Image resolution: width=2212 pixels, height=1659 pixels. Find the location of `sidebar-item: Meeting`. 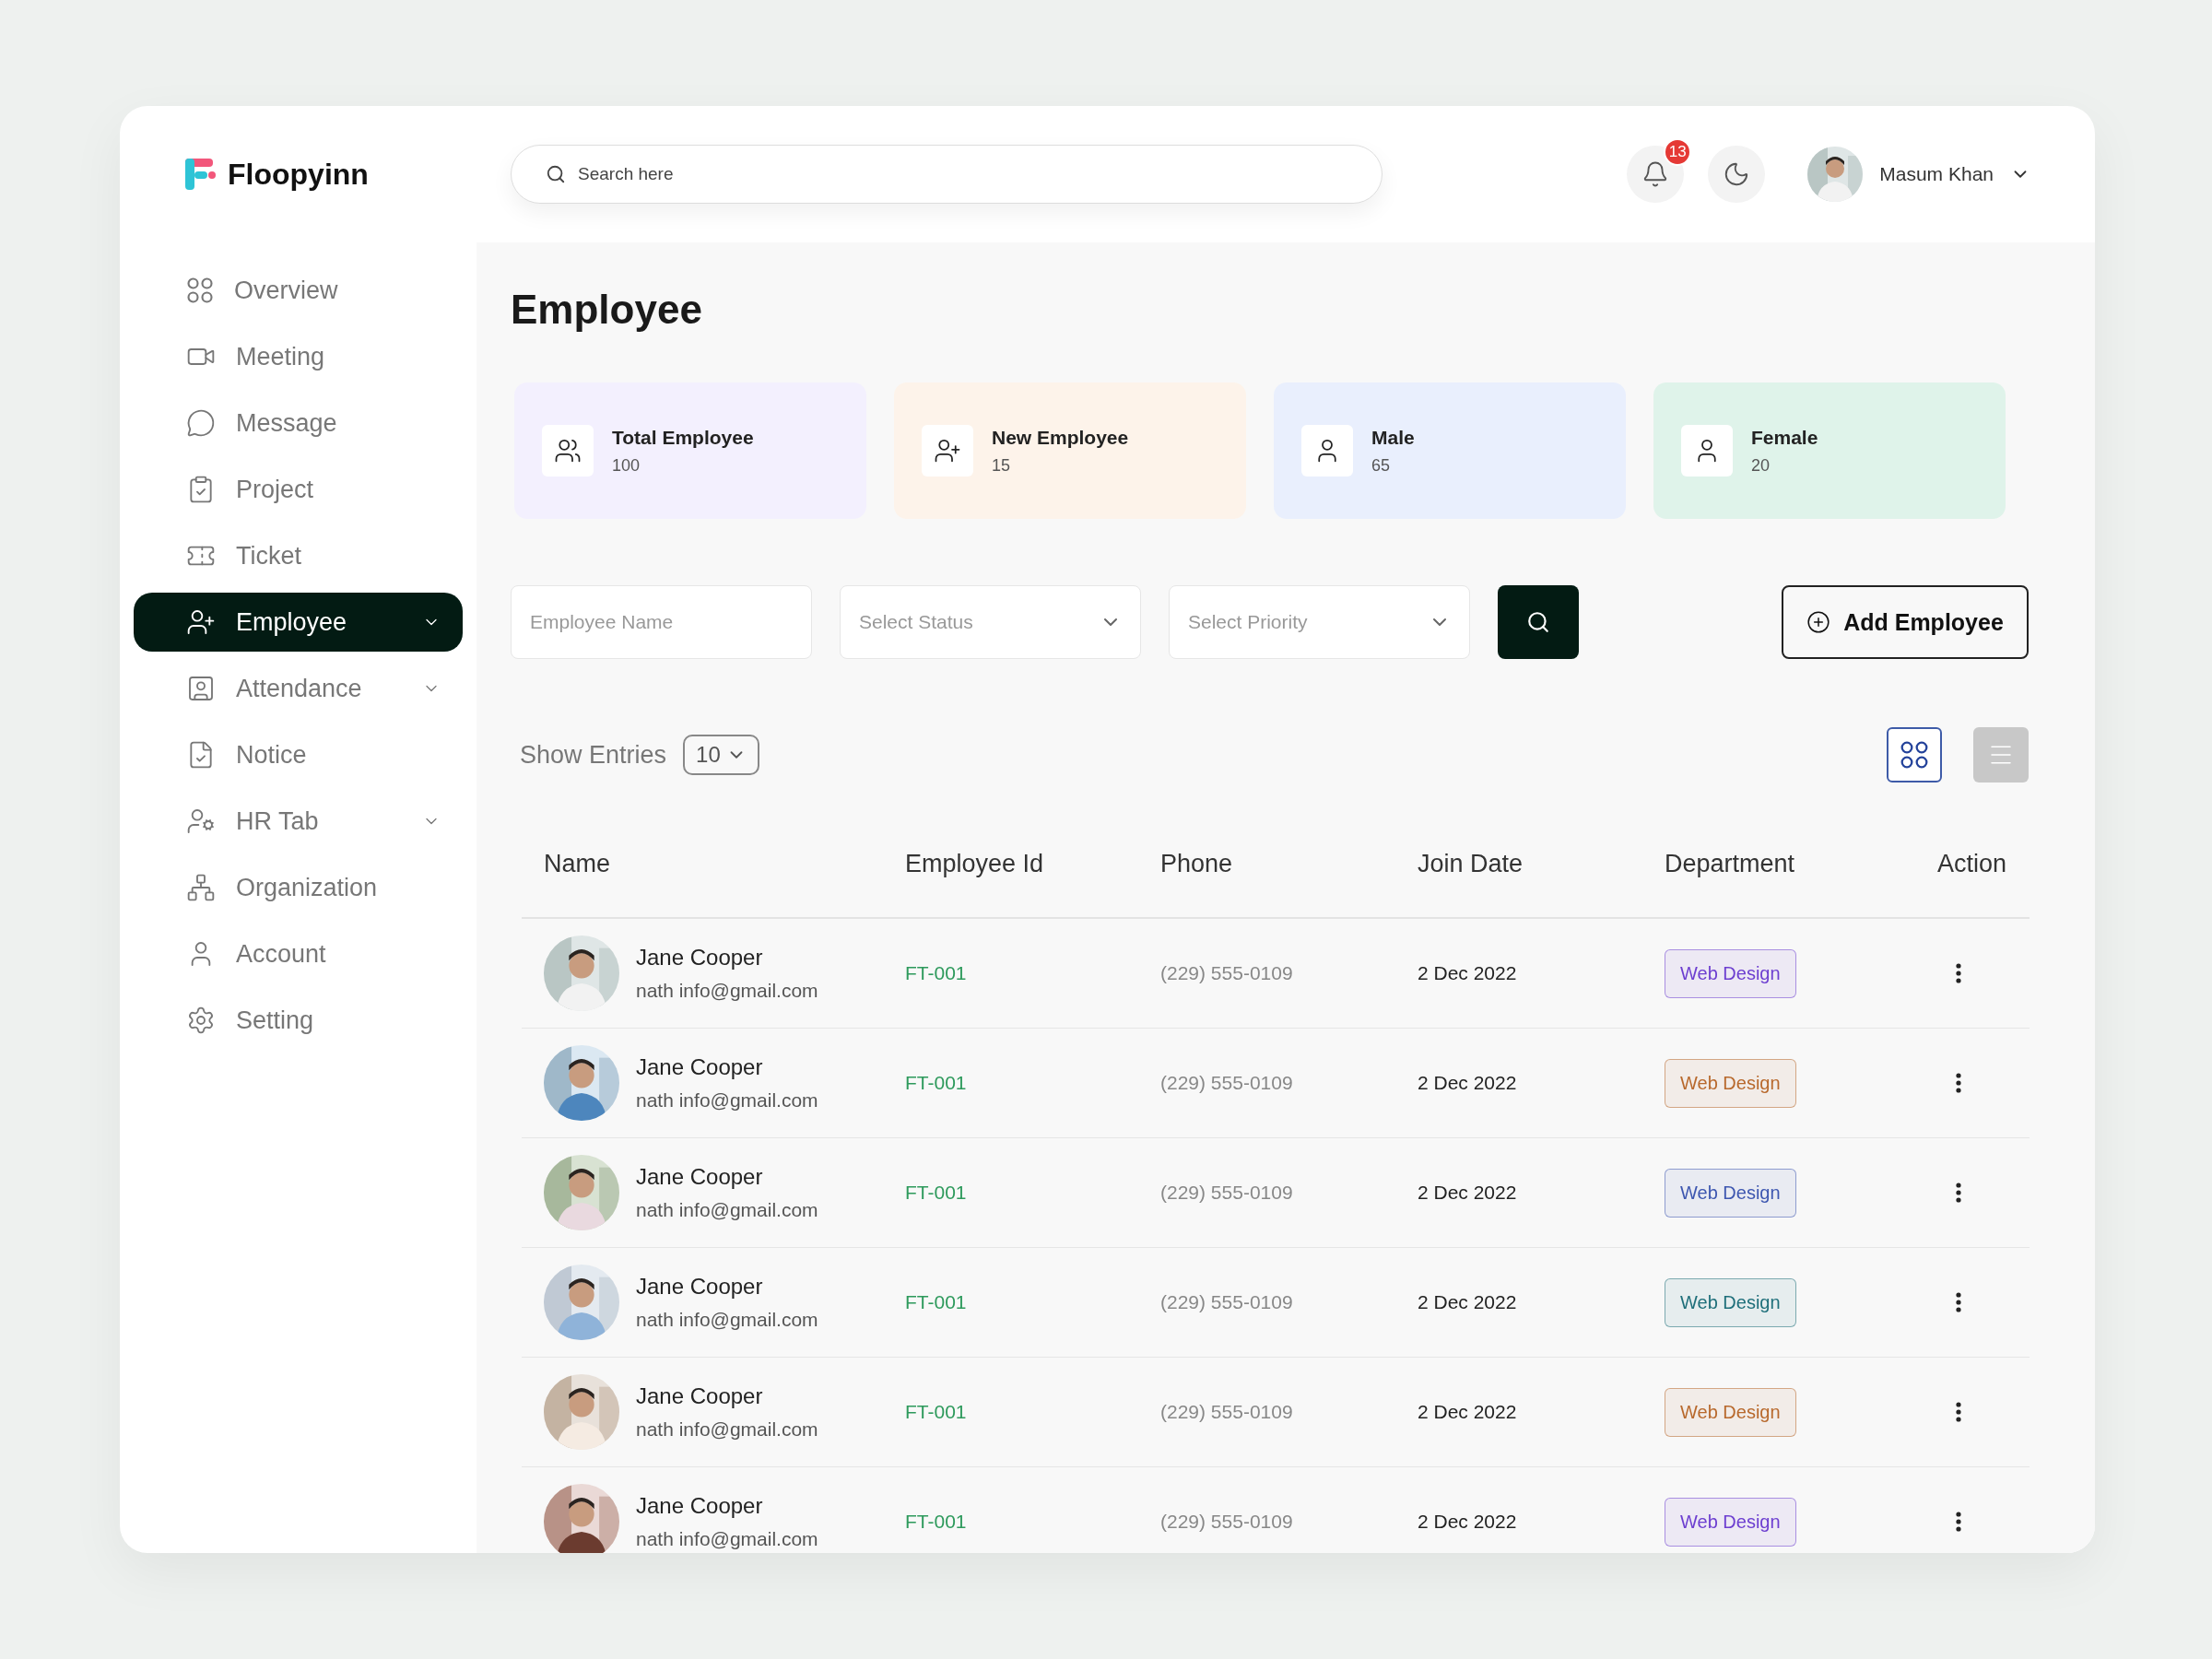

sidebar-item: Meeting is located at coordinates (298, 356).